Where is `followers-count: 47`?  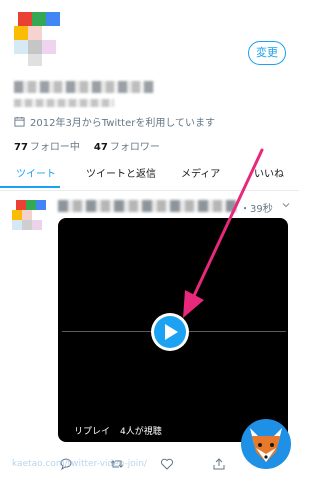 followers-count: 47 is located at coordinates (100, 147).